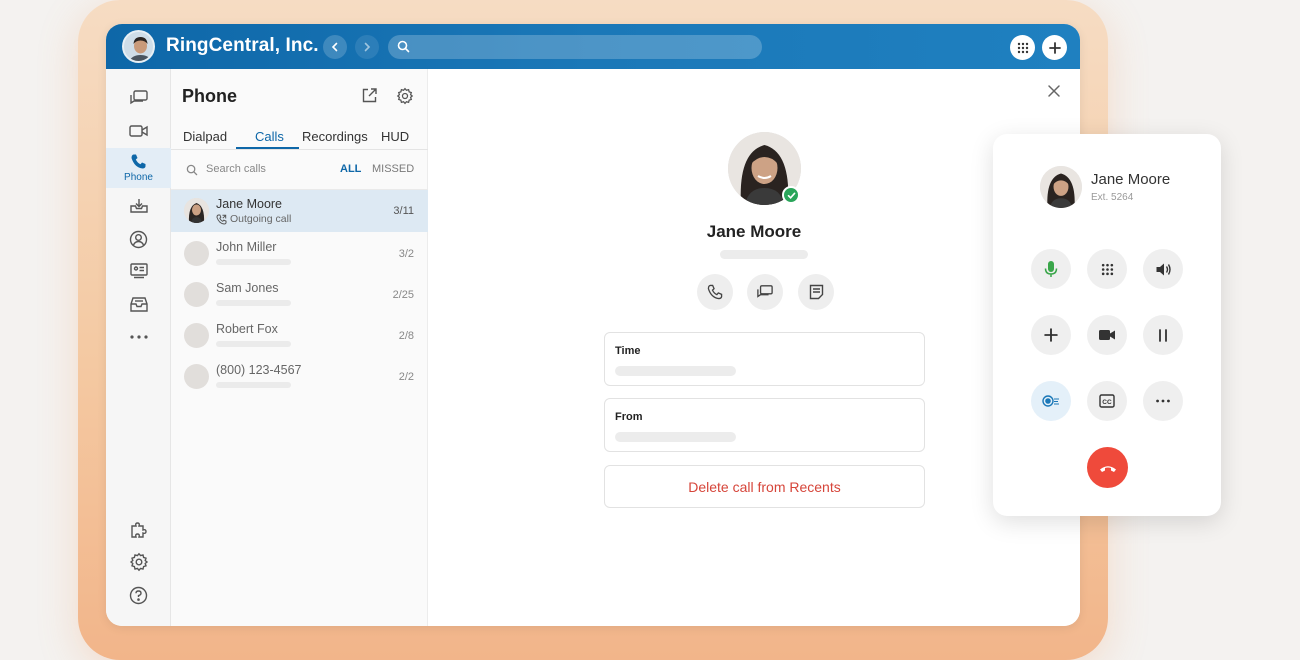 Image resolution: width=1300 pixels, height=660 pixels. I want to click on call-row: Robert Fox 2/8, so click(299, 336).